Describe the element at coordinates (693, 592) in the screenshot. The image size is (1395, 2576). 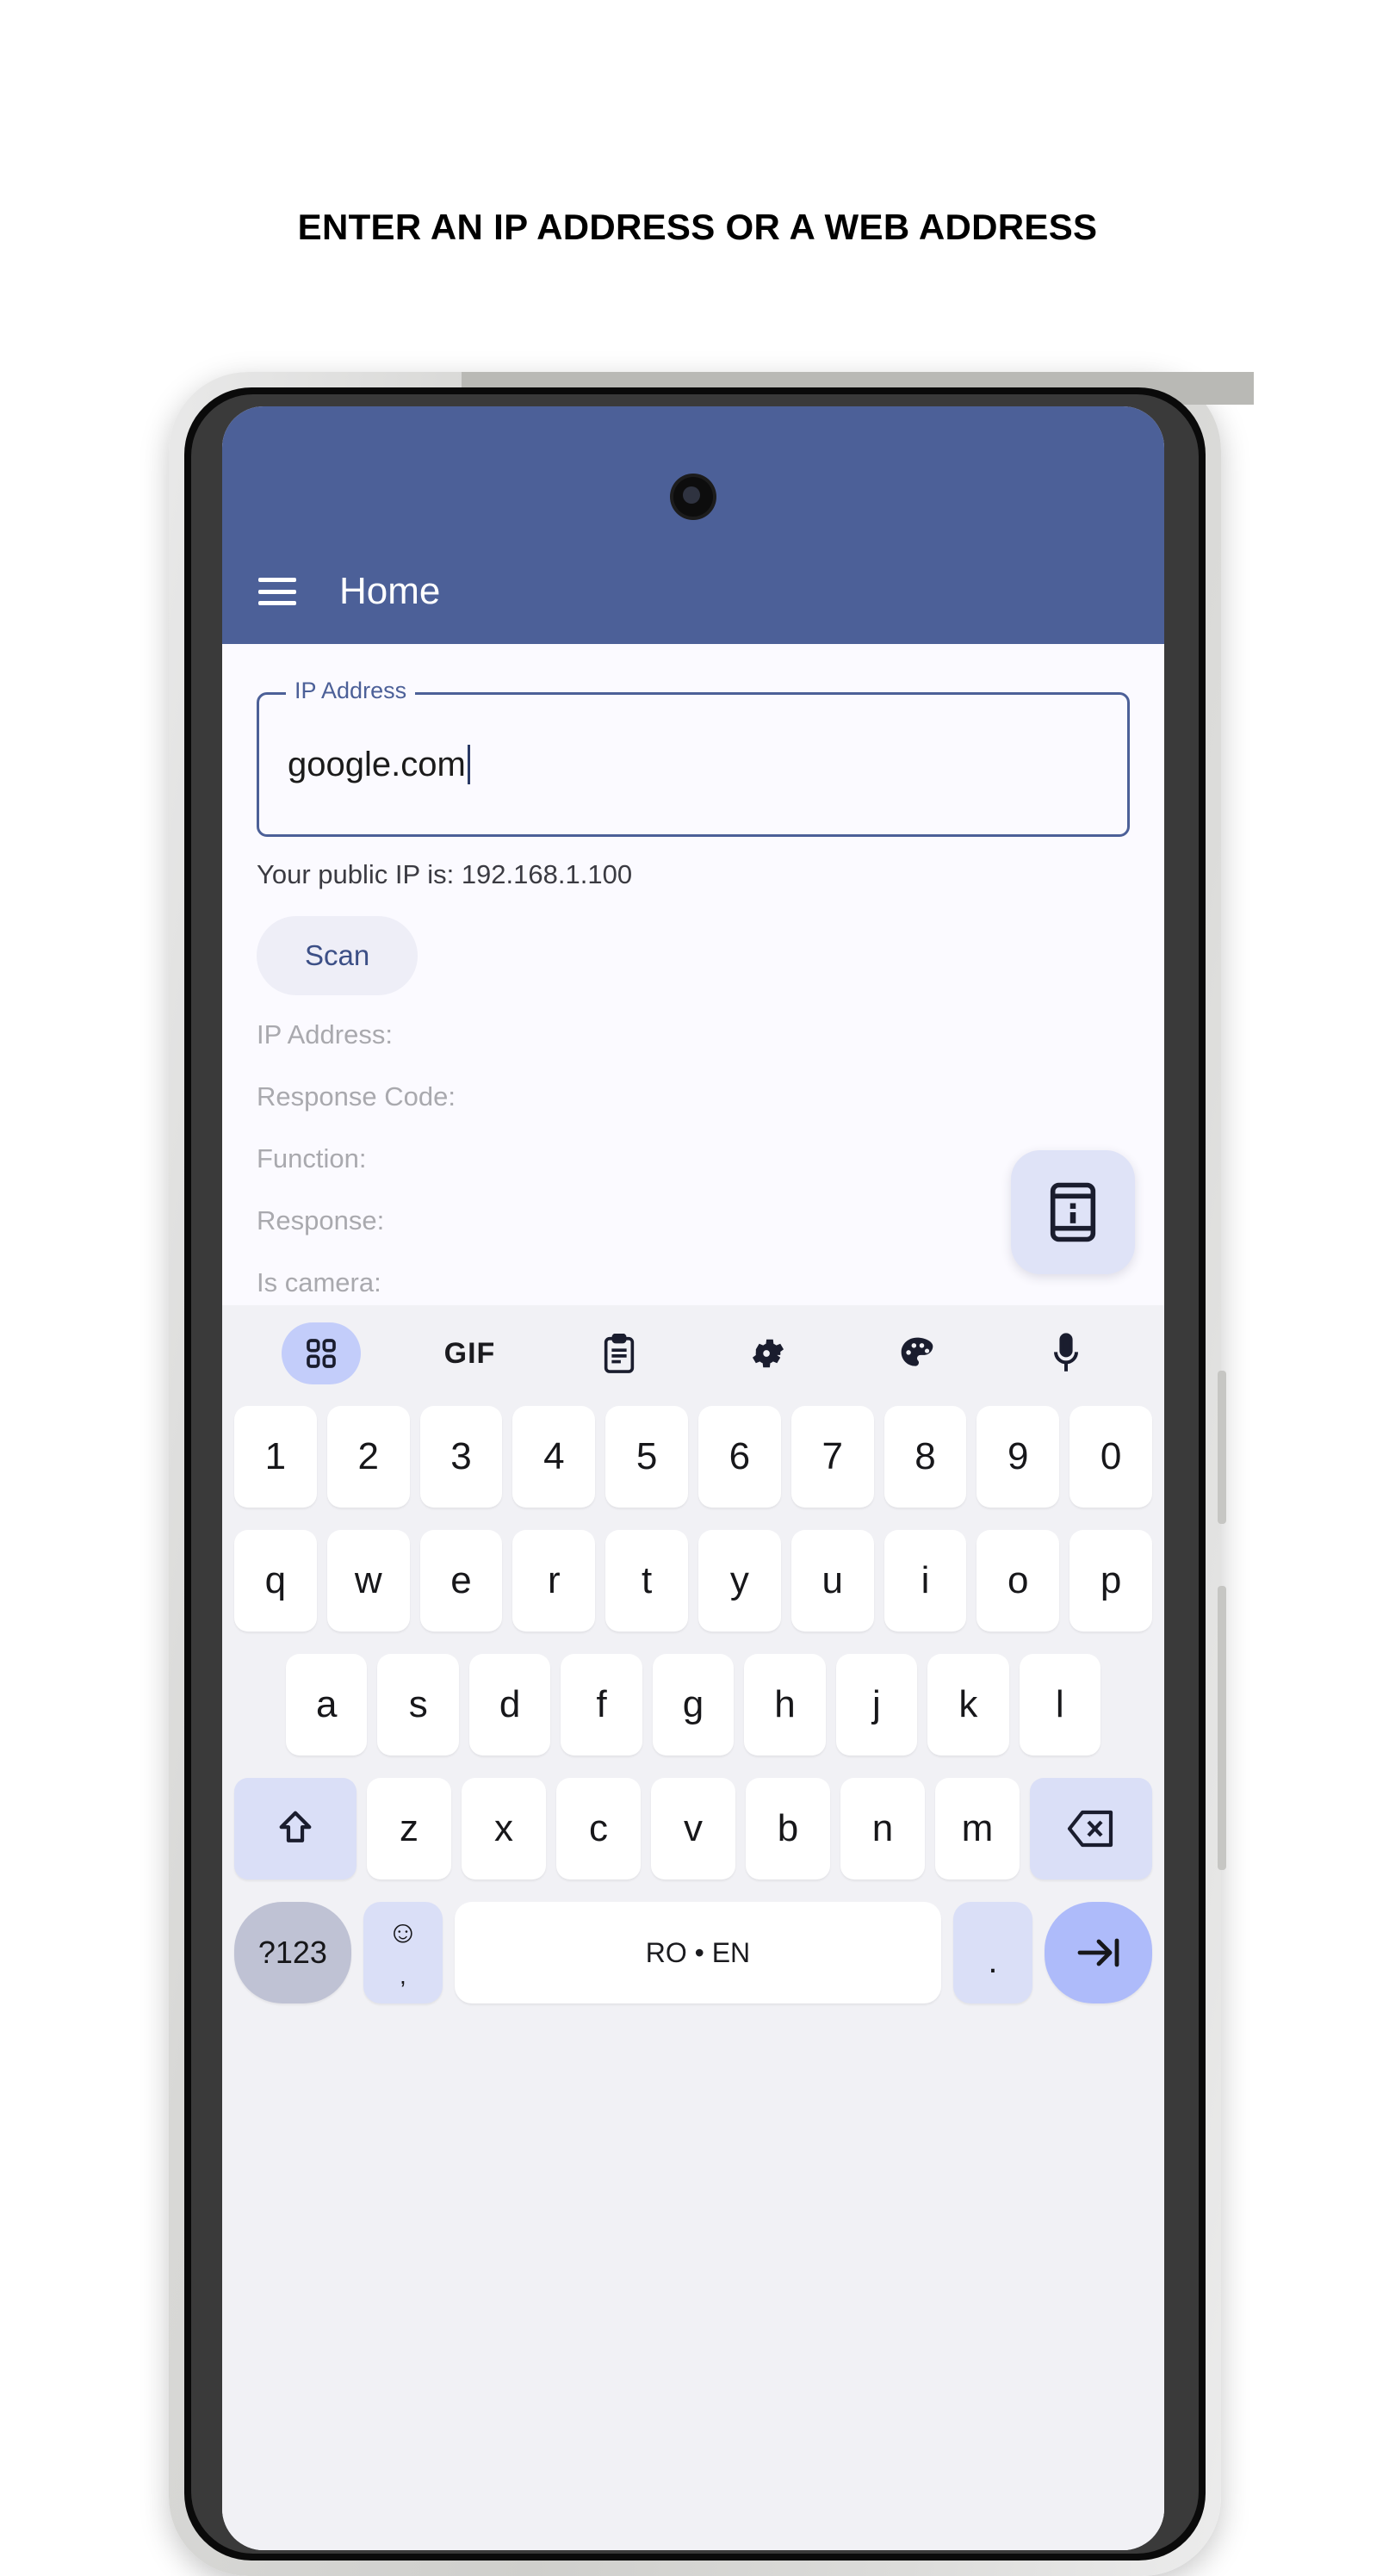
I see `app-bar-row: Home` at that location.